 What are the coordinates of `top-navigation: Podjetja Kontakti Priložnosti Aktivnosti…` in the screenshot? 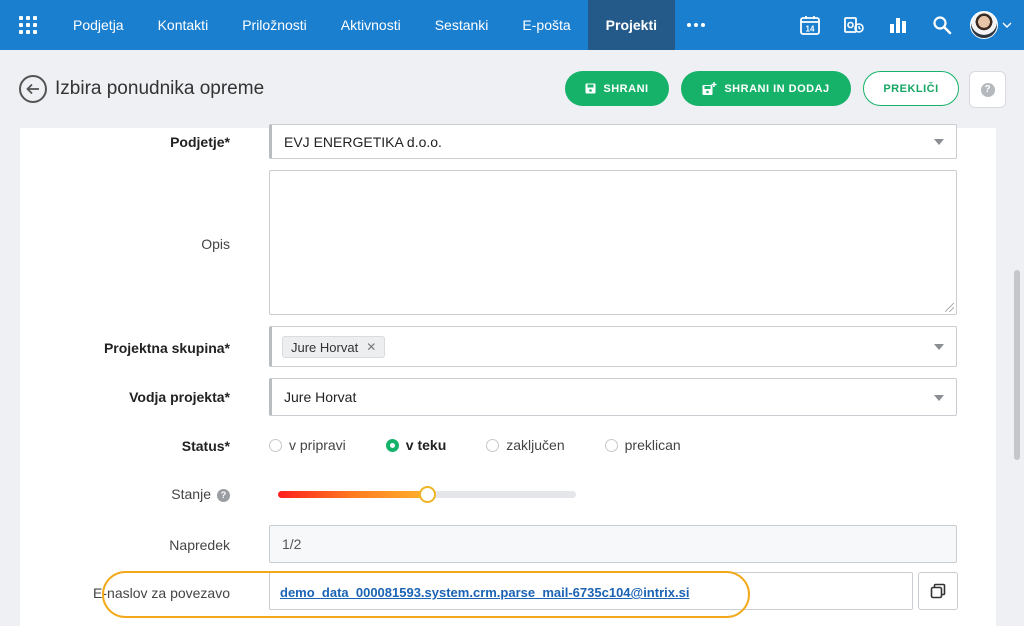 It's located at (512, 25).